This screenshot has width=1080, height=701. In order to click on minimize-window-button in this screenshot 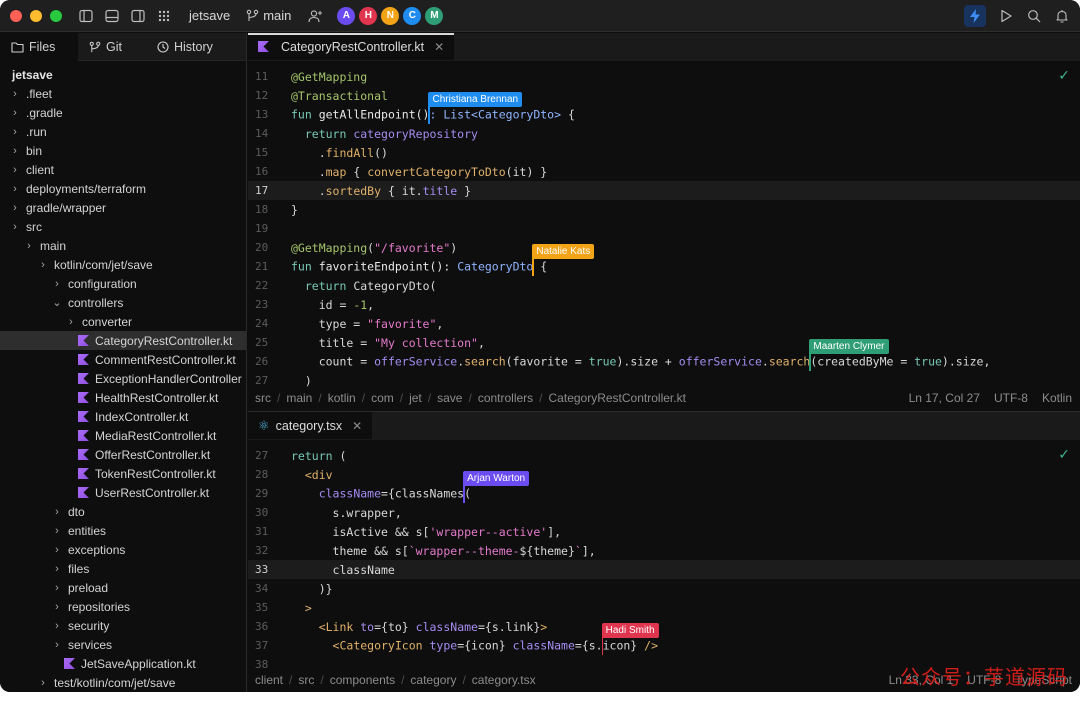, I will do `click(36, 15)`.